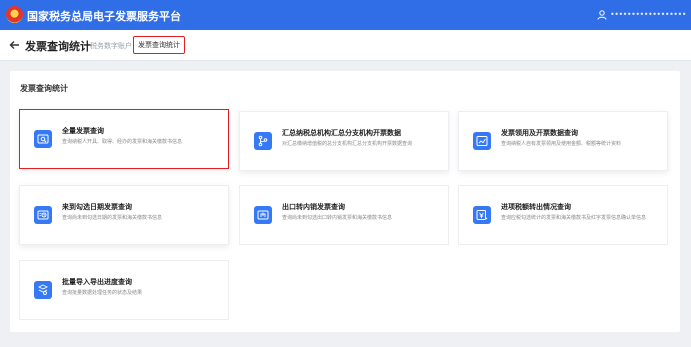 This screenshot has width=691, height=347. What do you see at coordinates (97, 207) in the screenshot?
I see `card-title: 来到勾选日期发票查询` at bounding box center [97, 207].